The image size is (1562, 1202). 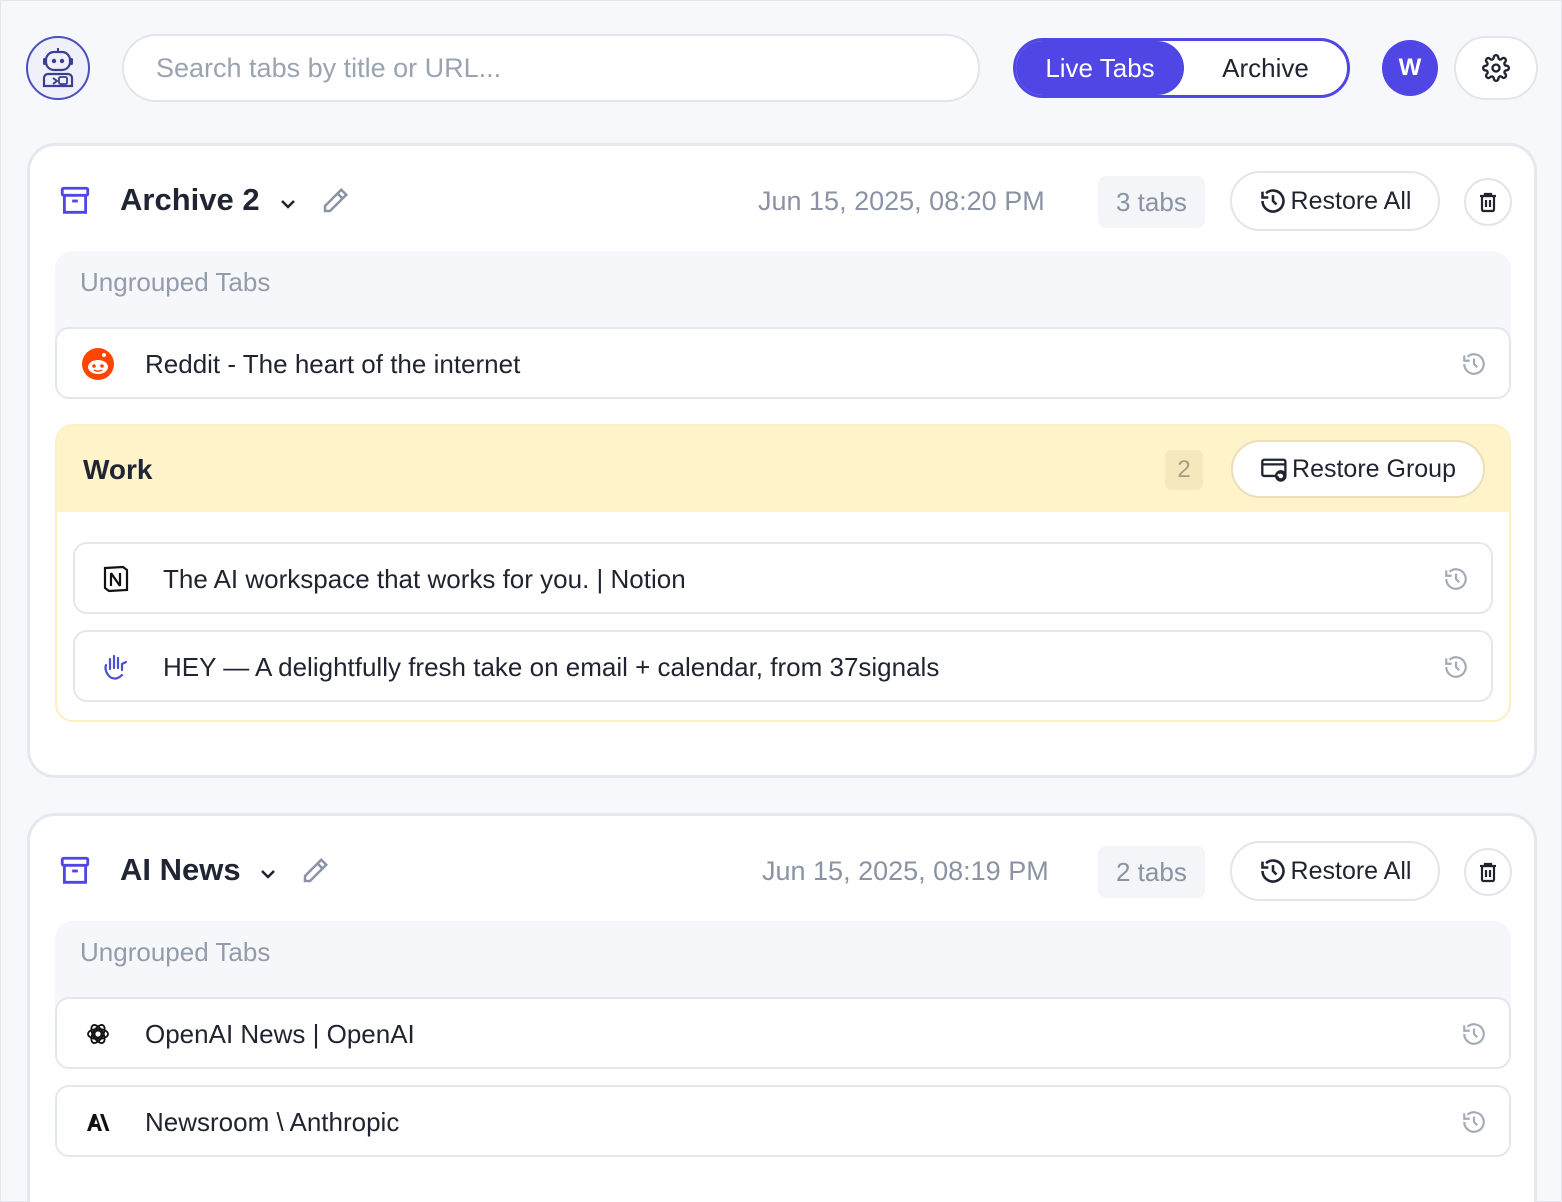 What do you see at coordinates (116, 579) in the screenshot?
I see `notion-icon` at bounding box center [116, 579].